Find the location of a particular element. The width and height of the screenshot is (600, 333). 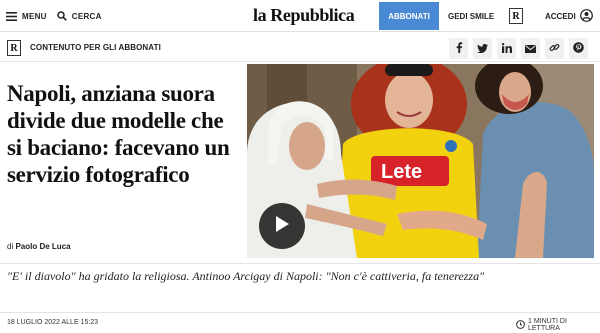

author-name: Paolo De Luca is located at coordinates (42, 246).